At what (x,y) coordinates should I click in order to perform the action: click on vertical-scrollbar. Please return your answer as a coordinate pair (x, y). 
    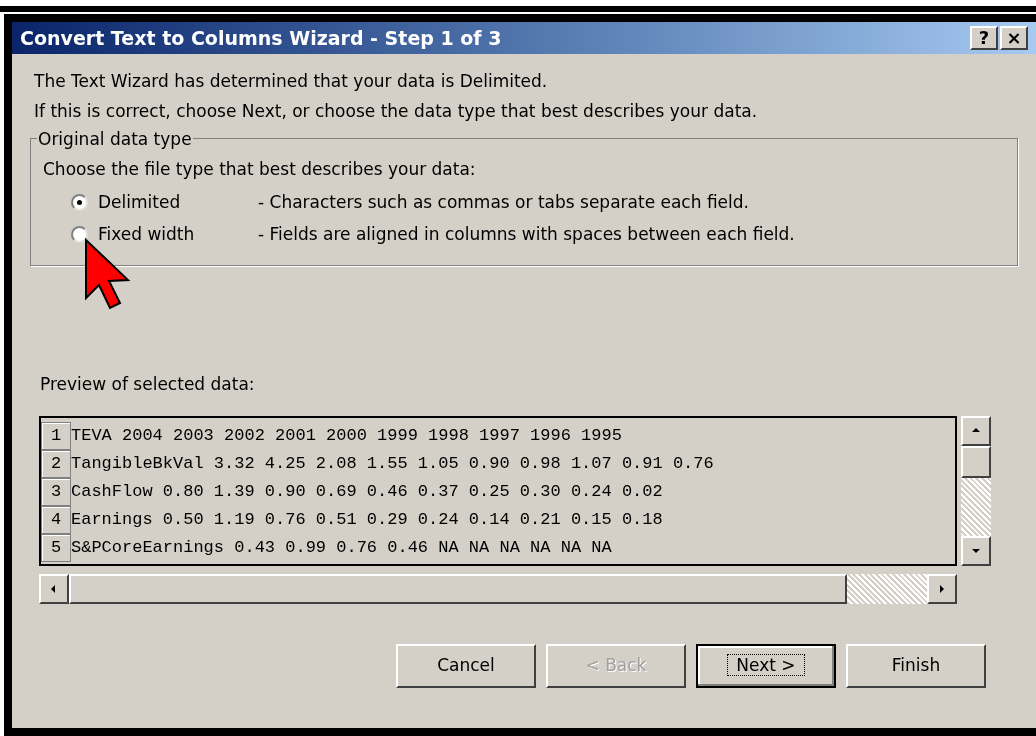
    Looking at the image, I should click on (976, 490).